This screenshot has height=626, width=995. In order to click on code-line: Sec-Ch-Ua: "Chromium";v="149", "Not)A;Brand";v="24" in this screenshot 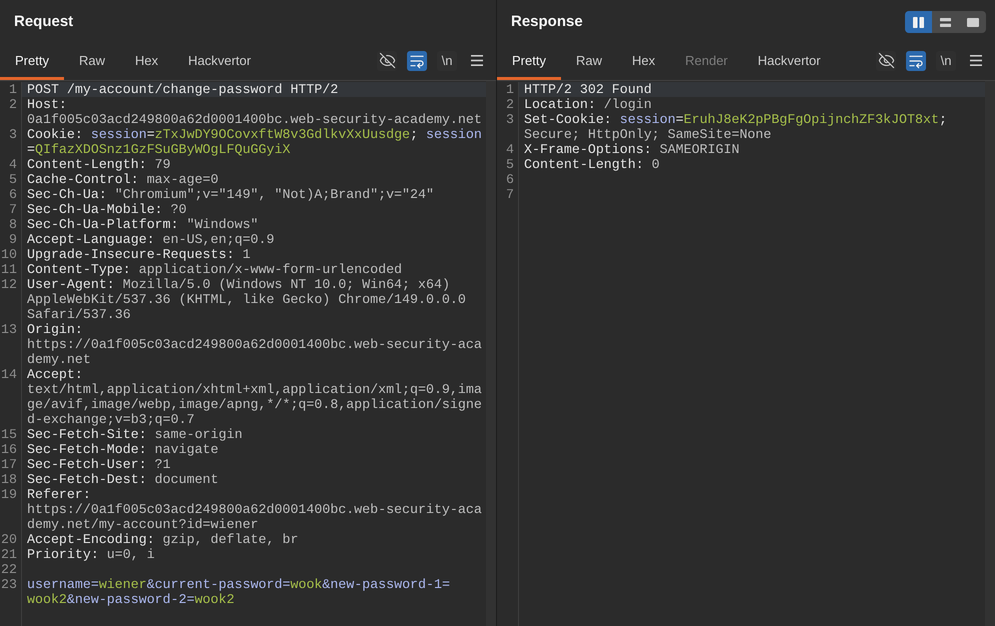, I will do `click(230, 194)`.